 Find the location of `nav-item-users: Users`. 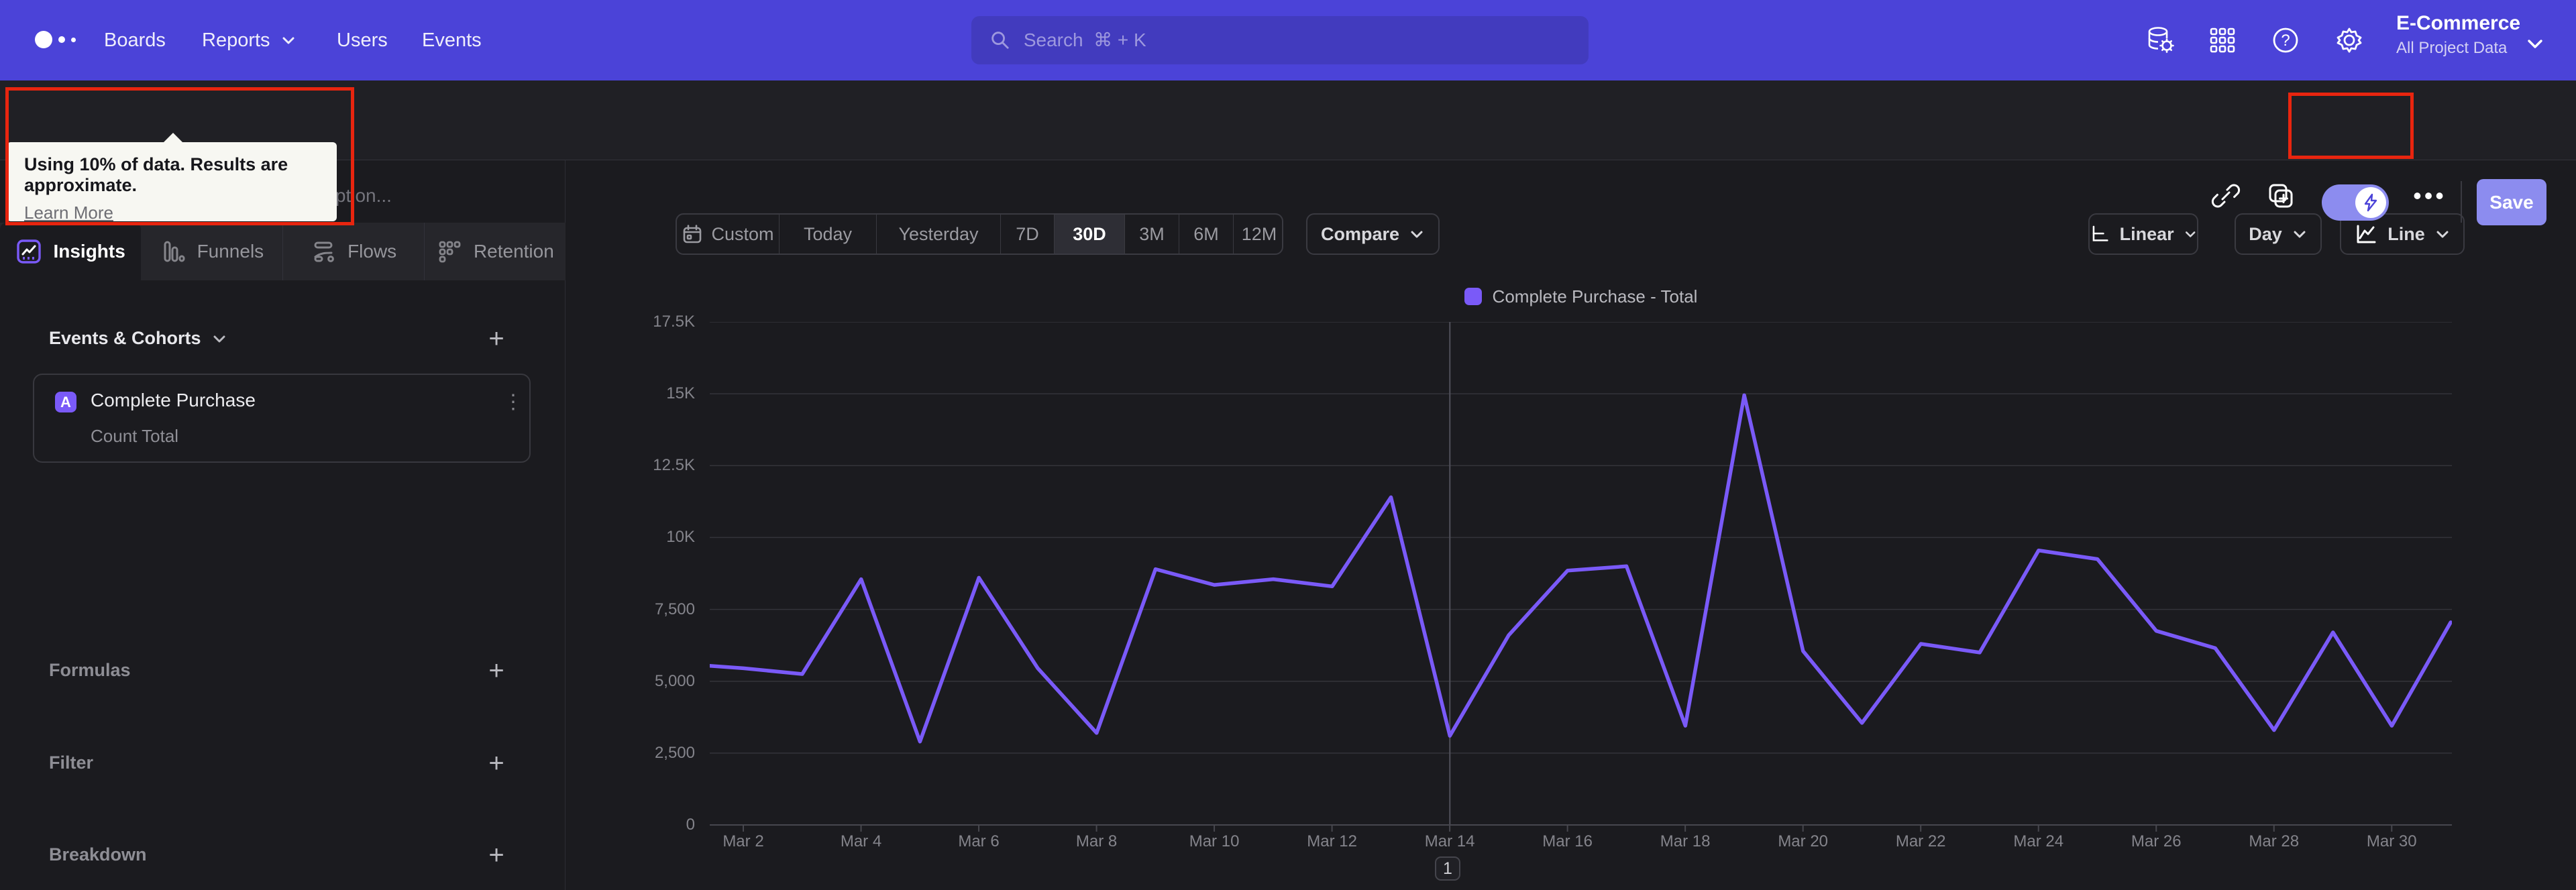

nav-item-users: Users is located at coordinates (362, 40).